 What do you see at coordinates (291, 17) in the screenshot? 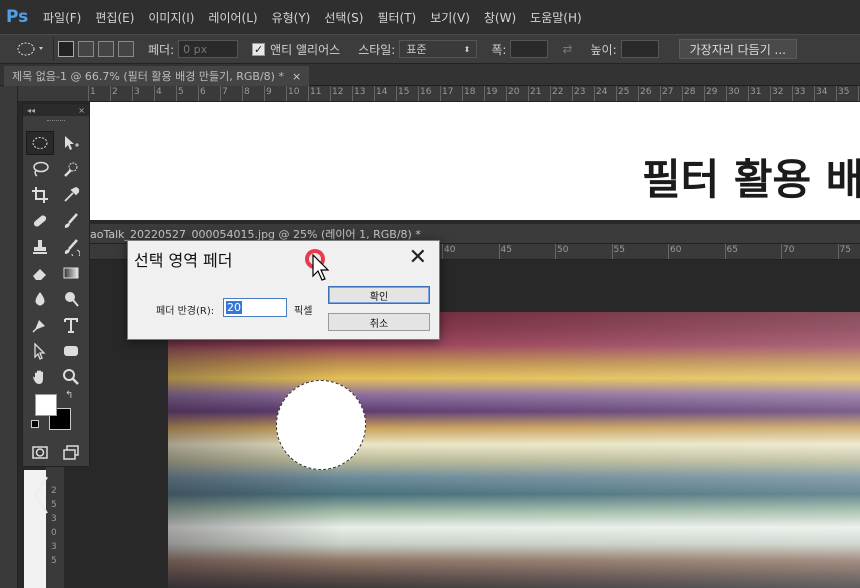
I see `menu-type: 유형(Y)` at bounding box center [291, 17].